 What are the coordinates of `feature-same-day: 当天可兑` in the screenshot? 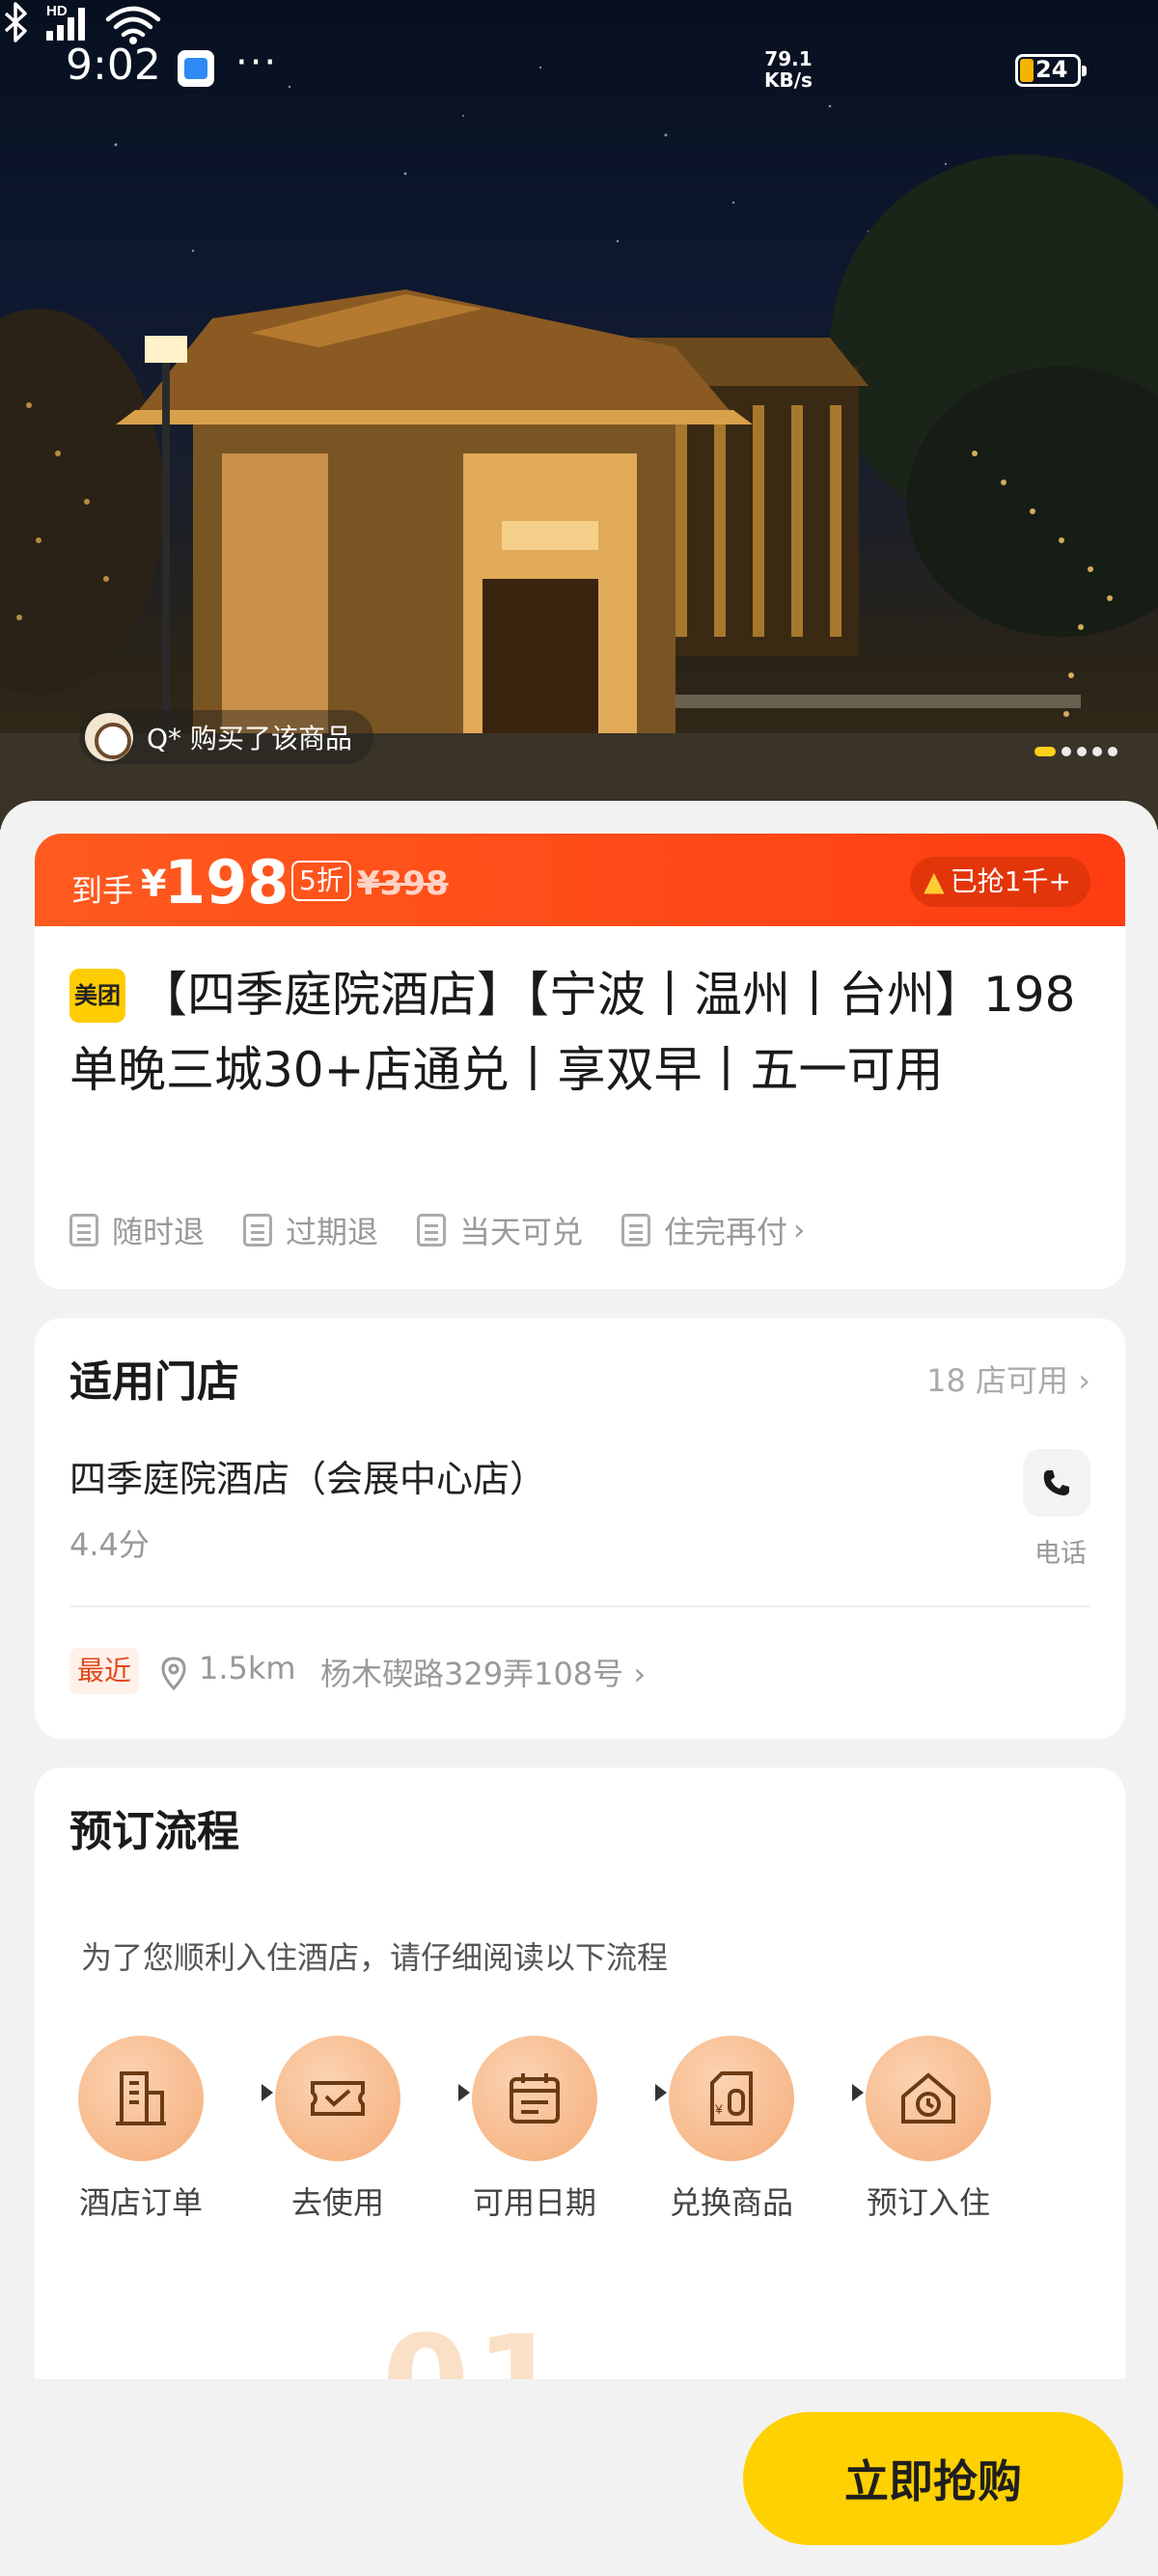 It's located at (500, 1230).